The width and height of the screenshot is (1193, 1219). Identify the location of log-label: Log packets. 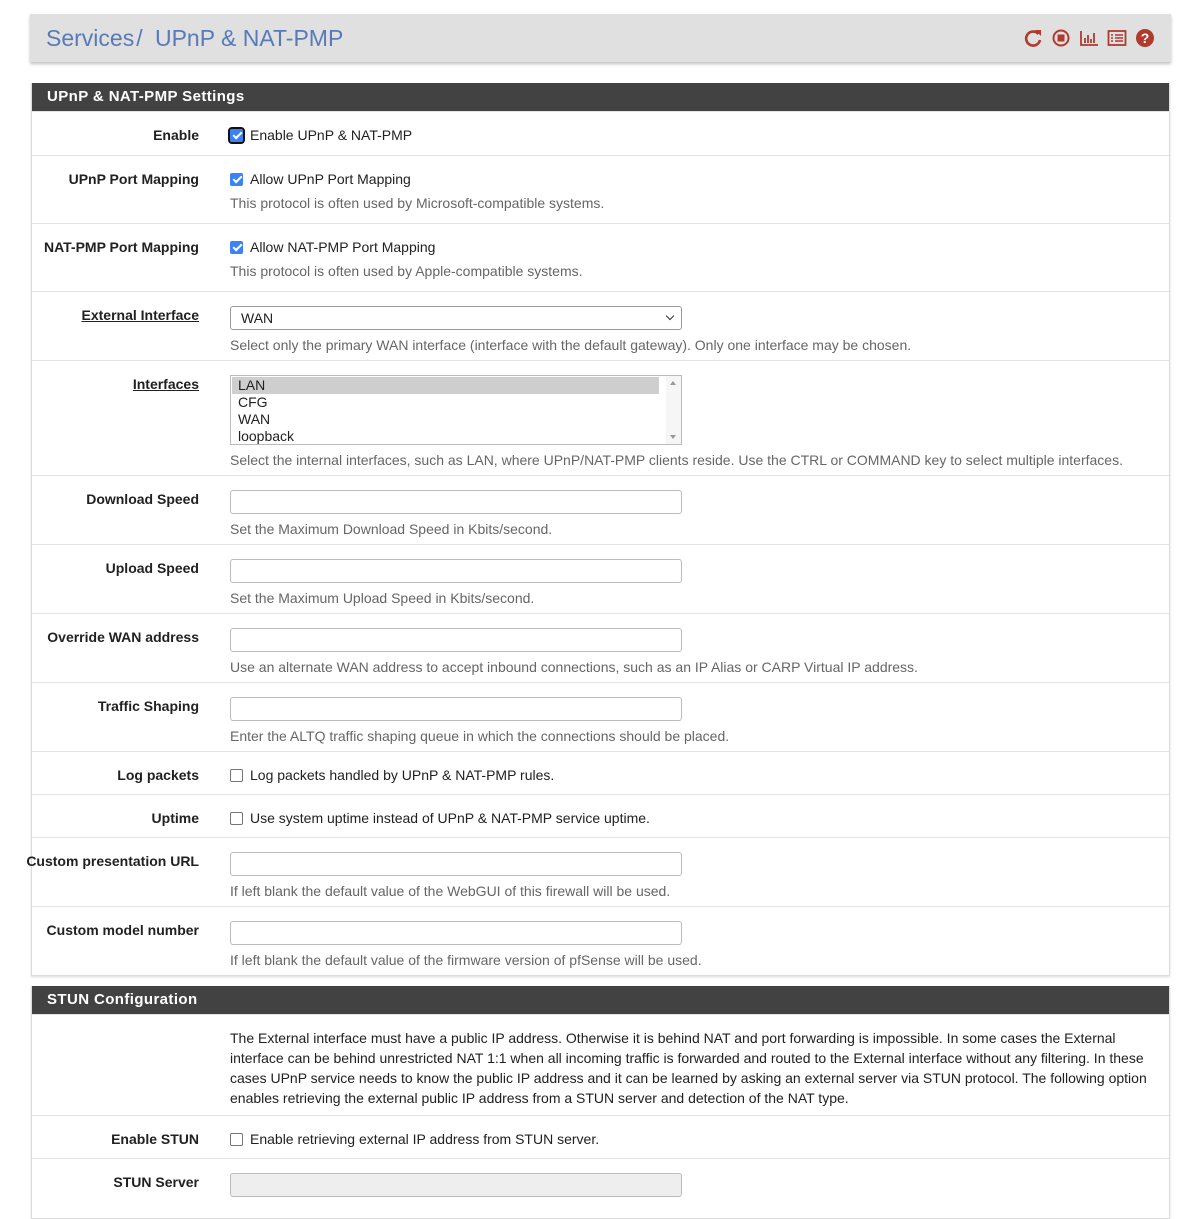
(158, 775).